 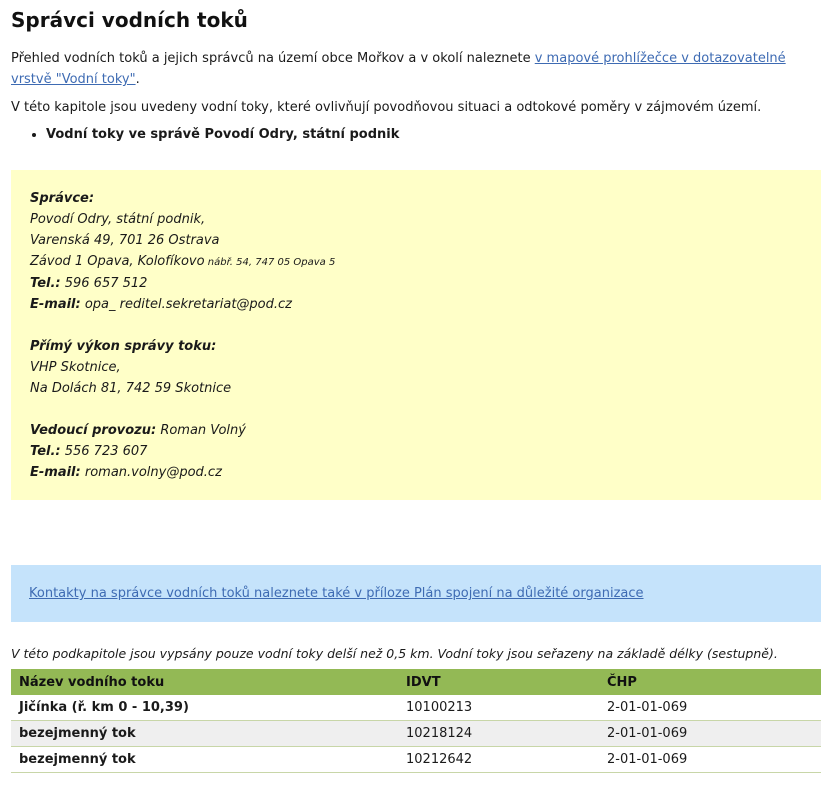 What do you see at coordinates (62, 198) in the screenshot?
I see `manager-label: Správce:` at bounding box center [62, 198].